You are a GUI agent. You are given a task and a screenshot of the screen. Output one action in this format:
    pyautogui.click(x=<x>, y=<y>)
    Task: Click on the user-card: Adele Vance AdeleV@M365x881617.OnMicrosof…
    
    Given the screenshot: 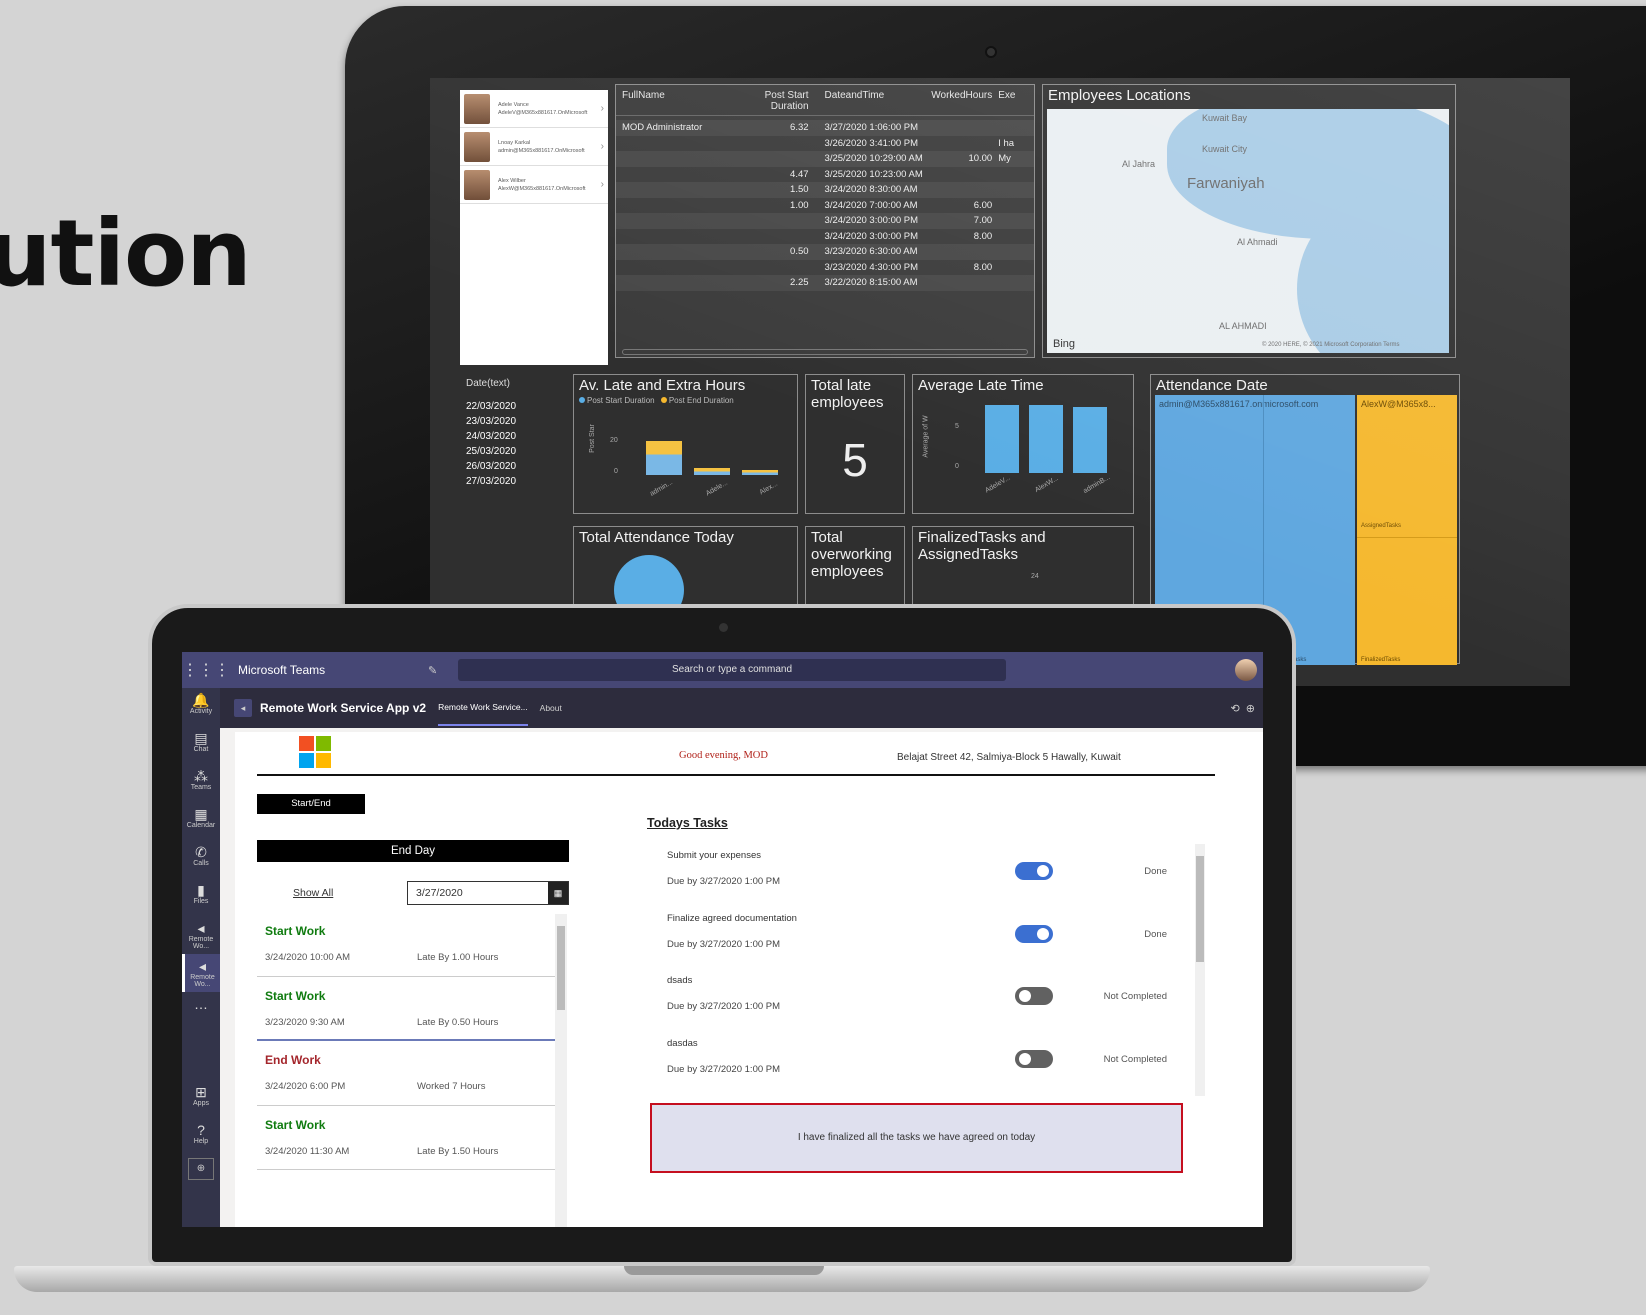 What is the action you would take?
    pyautogui.click(x=534, y=109)
    